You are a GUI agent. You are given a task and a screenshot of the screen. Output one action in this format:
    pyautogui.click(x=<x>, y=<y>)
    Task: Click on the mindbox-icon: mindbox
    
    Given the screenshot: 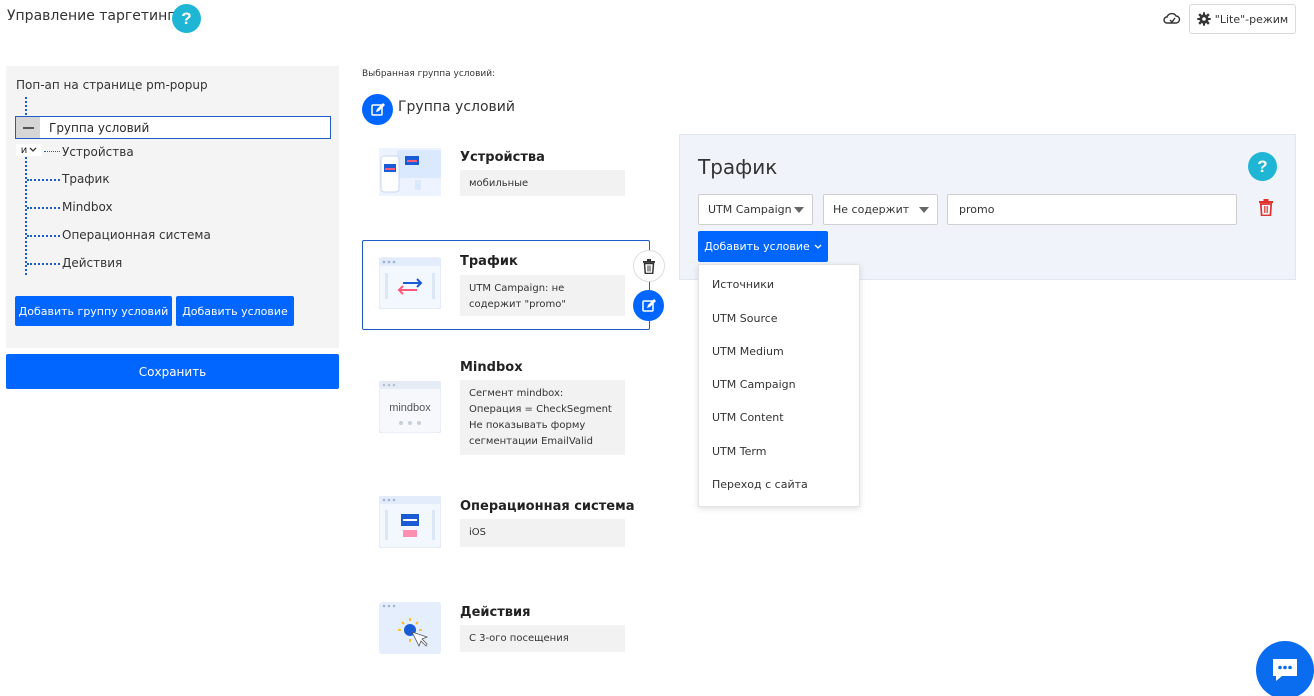 What is the action you would take?
    pyautogui.click(x=410, y=407)
    